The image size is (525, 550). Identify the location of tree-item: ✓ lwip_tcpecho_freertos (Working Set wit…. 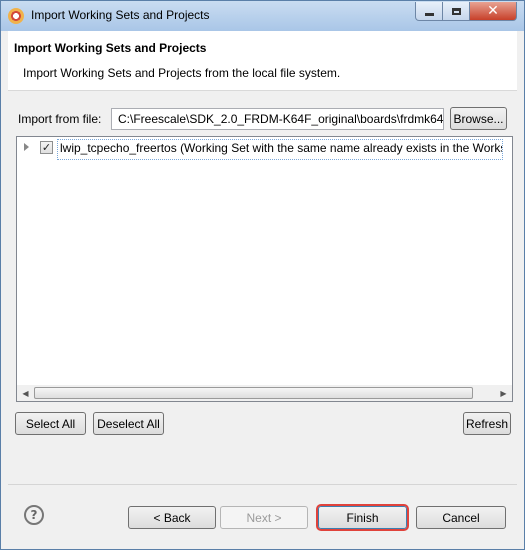
(264, 149).